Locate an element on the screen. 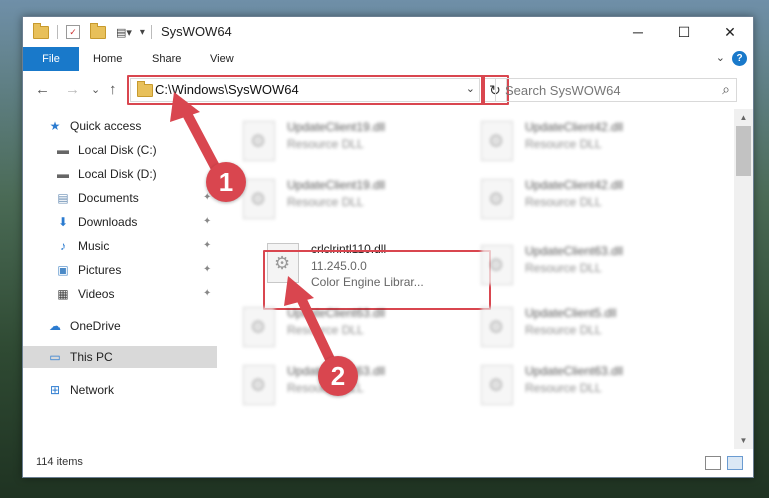 This screenshot has height=498, width=769. annotation-arrows is located at coordinates (255, 234).